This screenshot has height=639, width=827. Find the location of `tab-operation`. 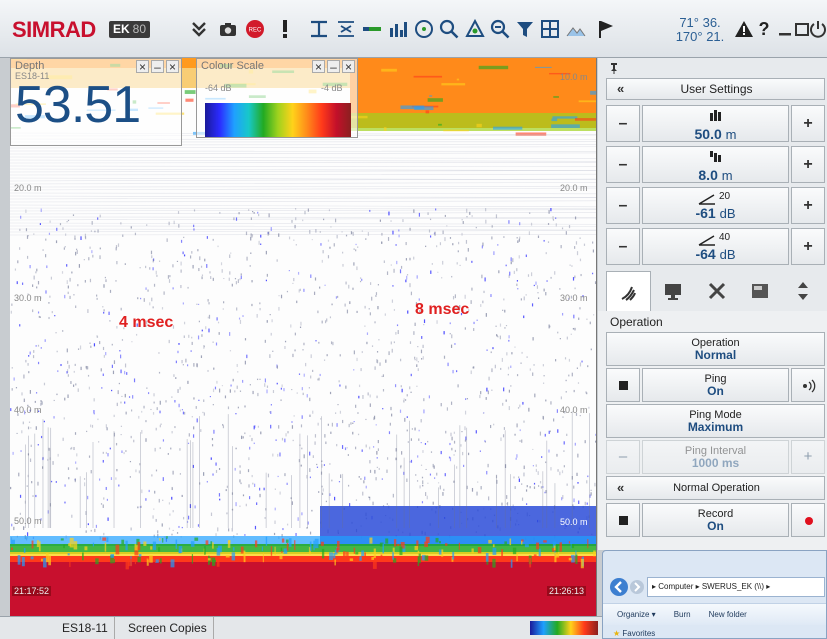

tab-operation is located at coordinates (629, 291).